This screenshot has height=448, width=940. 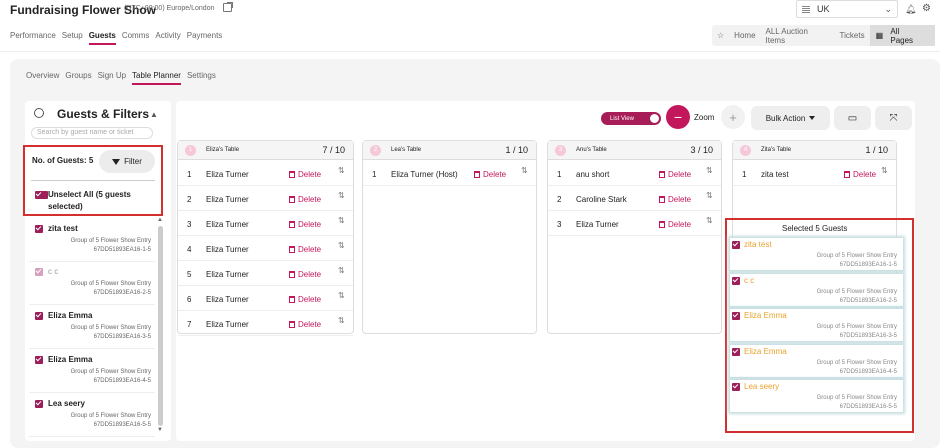 What do you see at coordinates (112, 78) in the screenshot?
I see `tab-sign-up: Sign Up` at bounding box center [112, 78].